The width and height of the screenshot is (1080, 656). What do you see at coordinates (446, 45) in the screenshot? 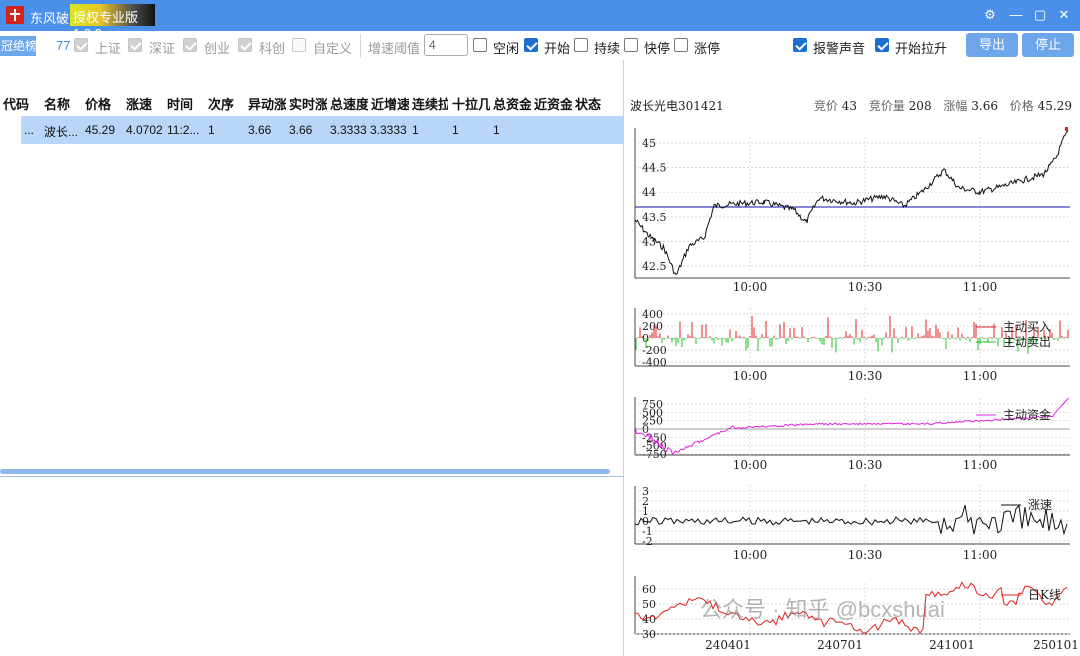
I see `threshold-input` at bounding box center [446, 45].